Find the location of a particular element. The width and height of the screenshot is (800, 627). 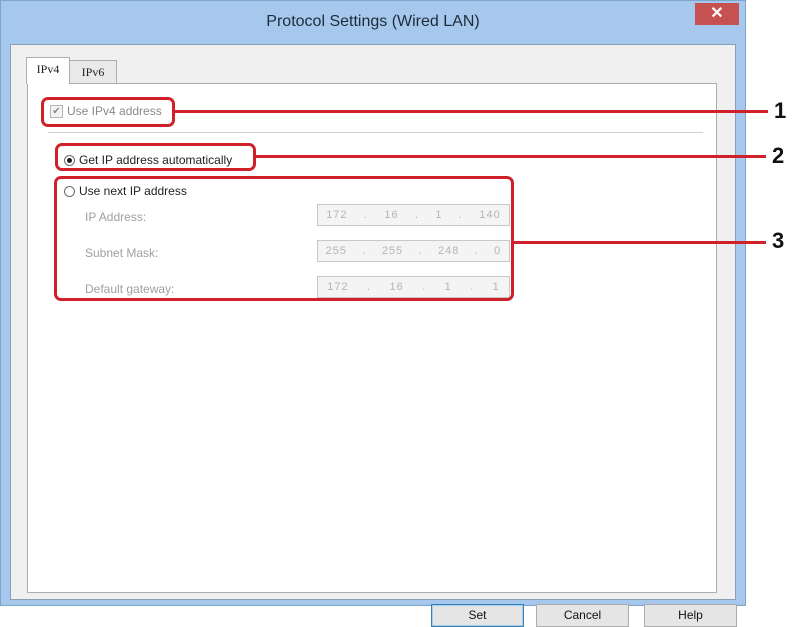

help-button: Help is located at coordinates (690, 615).